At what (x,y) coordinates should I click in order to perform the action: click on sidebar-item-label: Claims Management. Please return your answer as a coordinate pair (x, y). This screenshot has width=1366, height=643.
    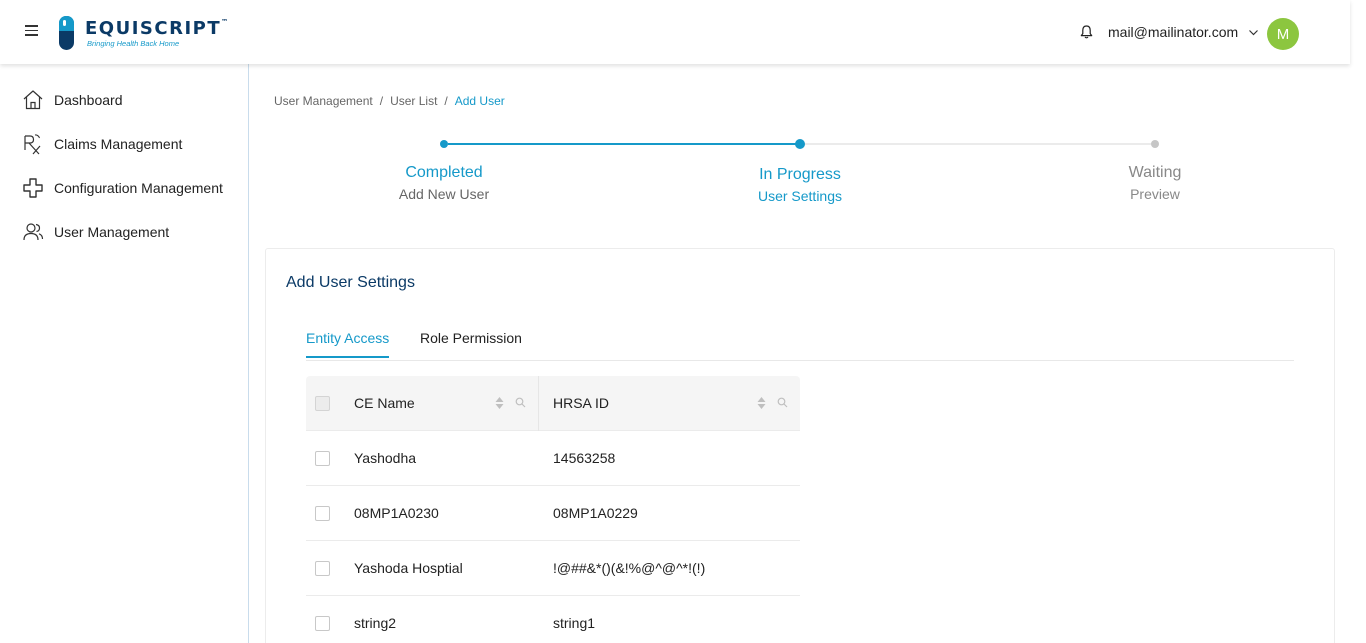
    Looking at the image, I should click on (118, 144).